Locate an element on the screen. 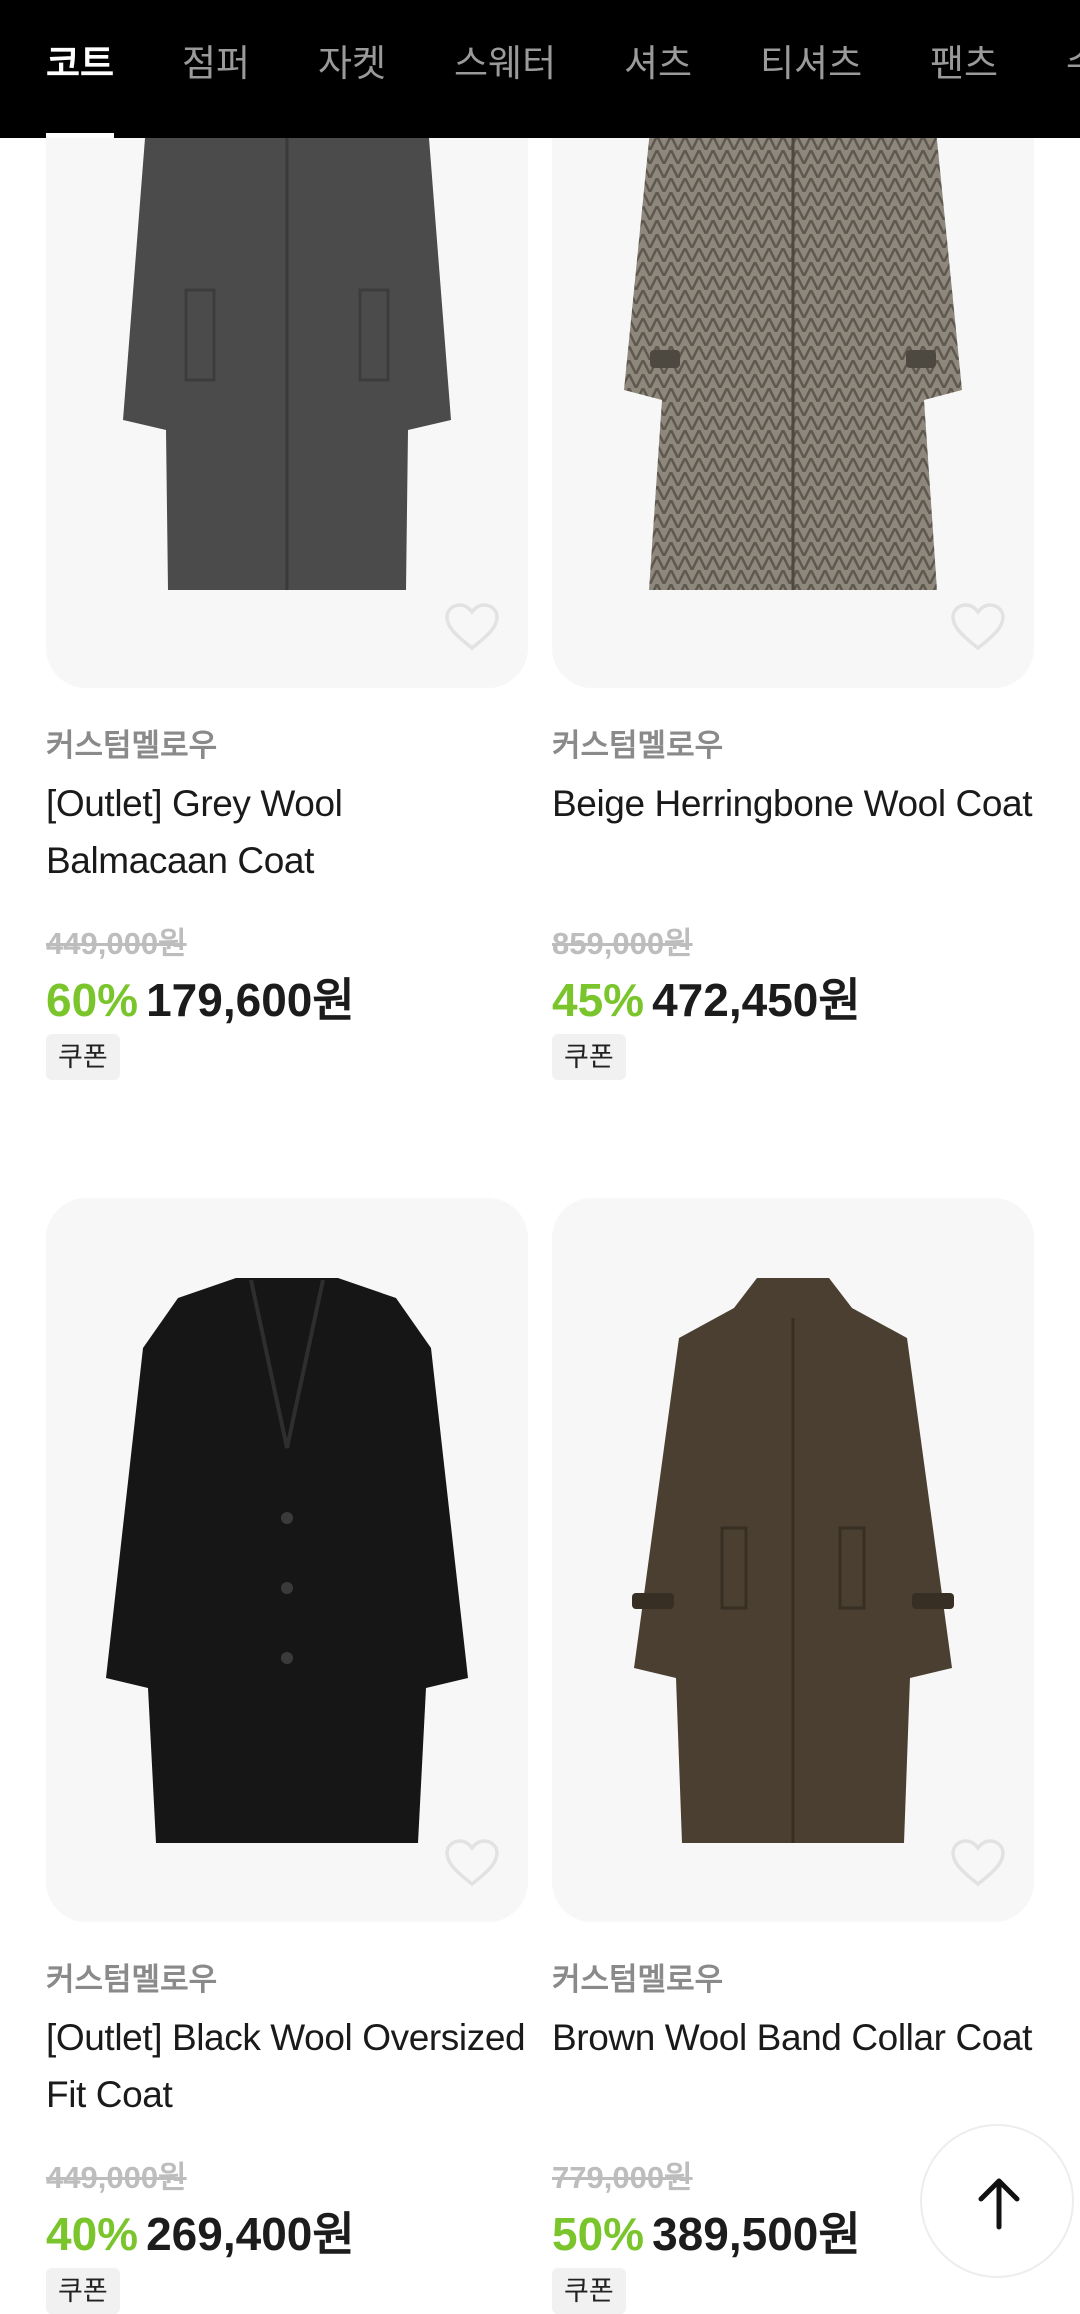  original-price: 859,000원 is located at coordinates (622, 943).